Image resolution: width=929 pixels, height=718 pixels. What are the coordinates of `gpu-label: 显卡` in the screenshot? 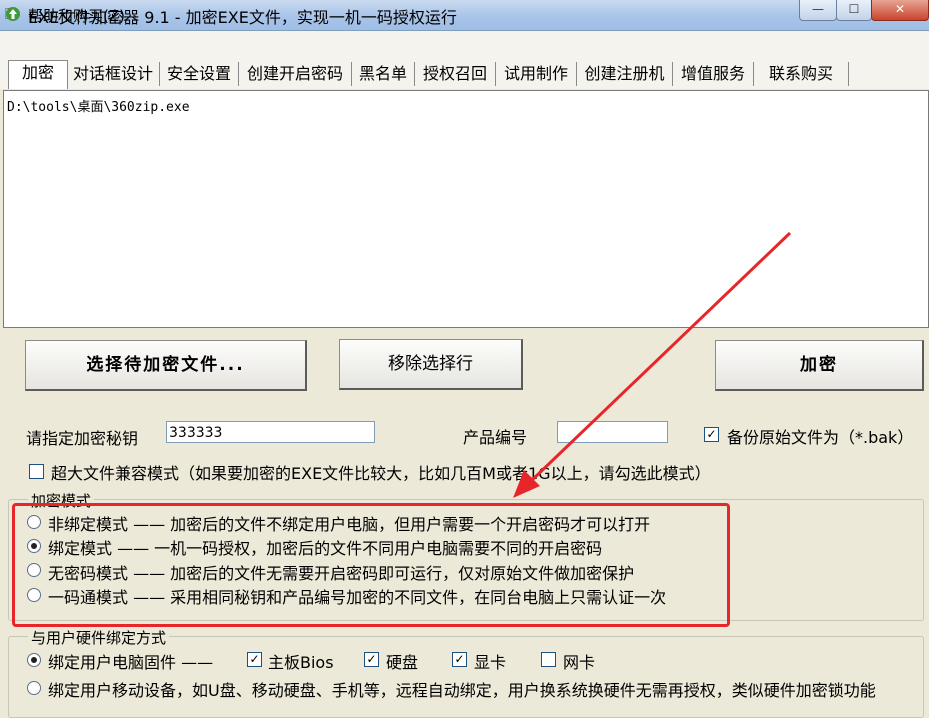 It's located at (490, 662).